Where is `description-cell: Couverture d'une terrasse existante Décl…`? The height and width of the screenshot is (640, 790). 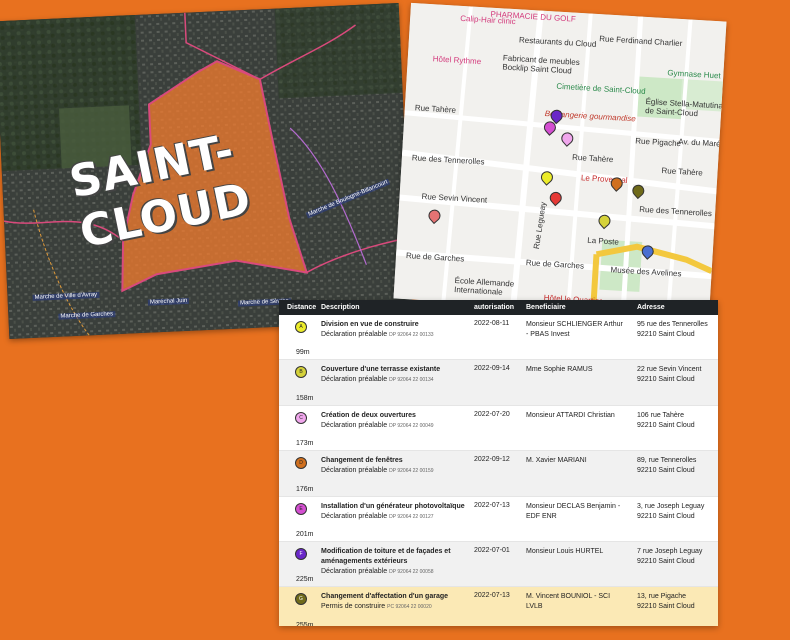
description-cell: Couverture d'une terrasse existante Décl… is located at coordinates (396, 375).